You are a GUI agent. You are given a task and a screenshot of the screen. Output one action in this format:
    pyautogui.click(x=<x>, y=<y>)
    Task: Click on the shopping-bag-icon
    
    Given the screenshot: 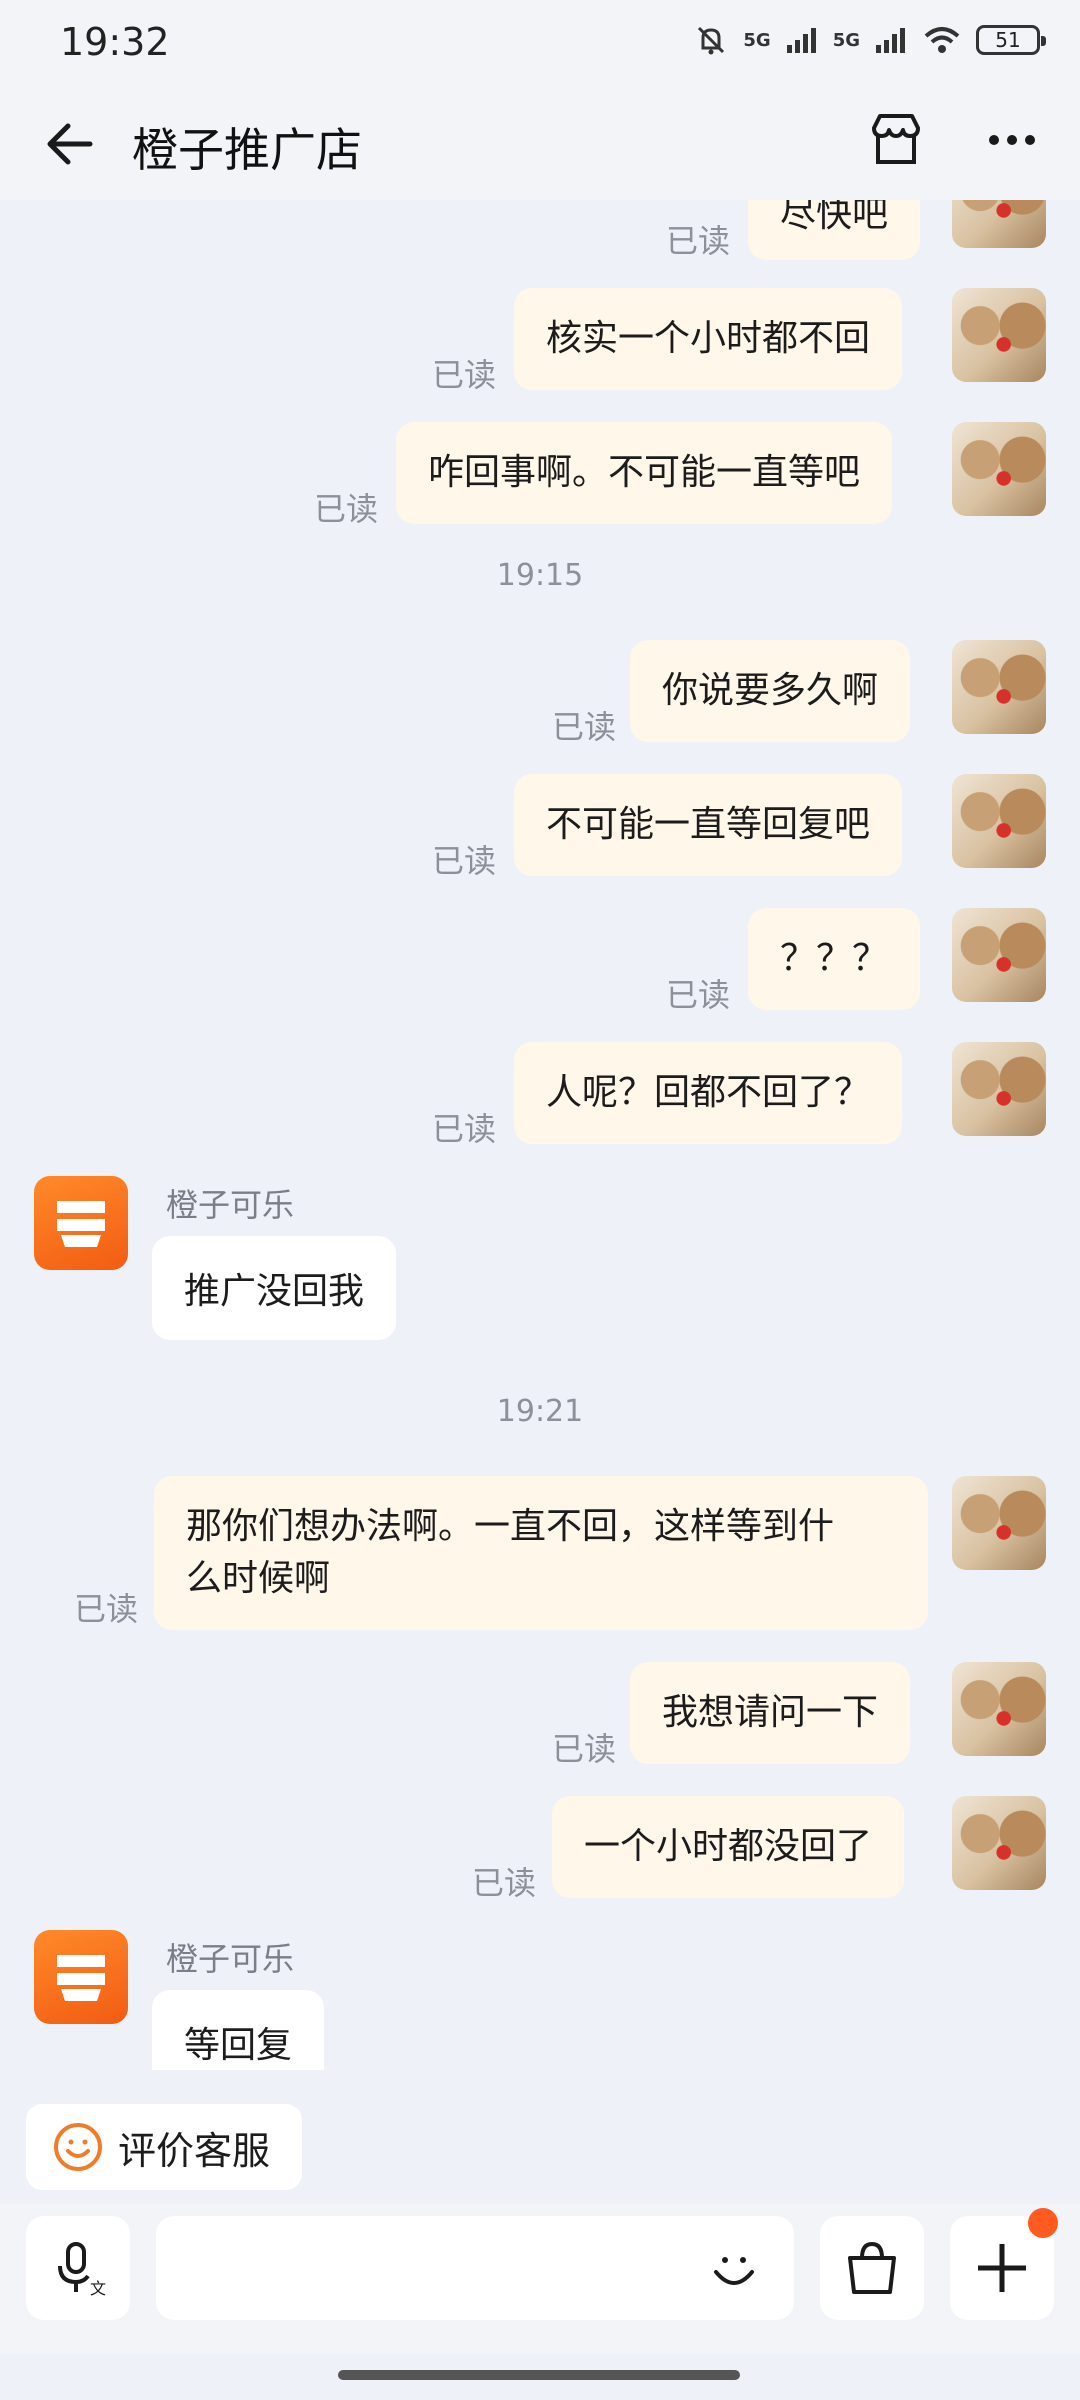 What is the action you would take?
    pyautogui.click(x=872, y=2267)
    